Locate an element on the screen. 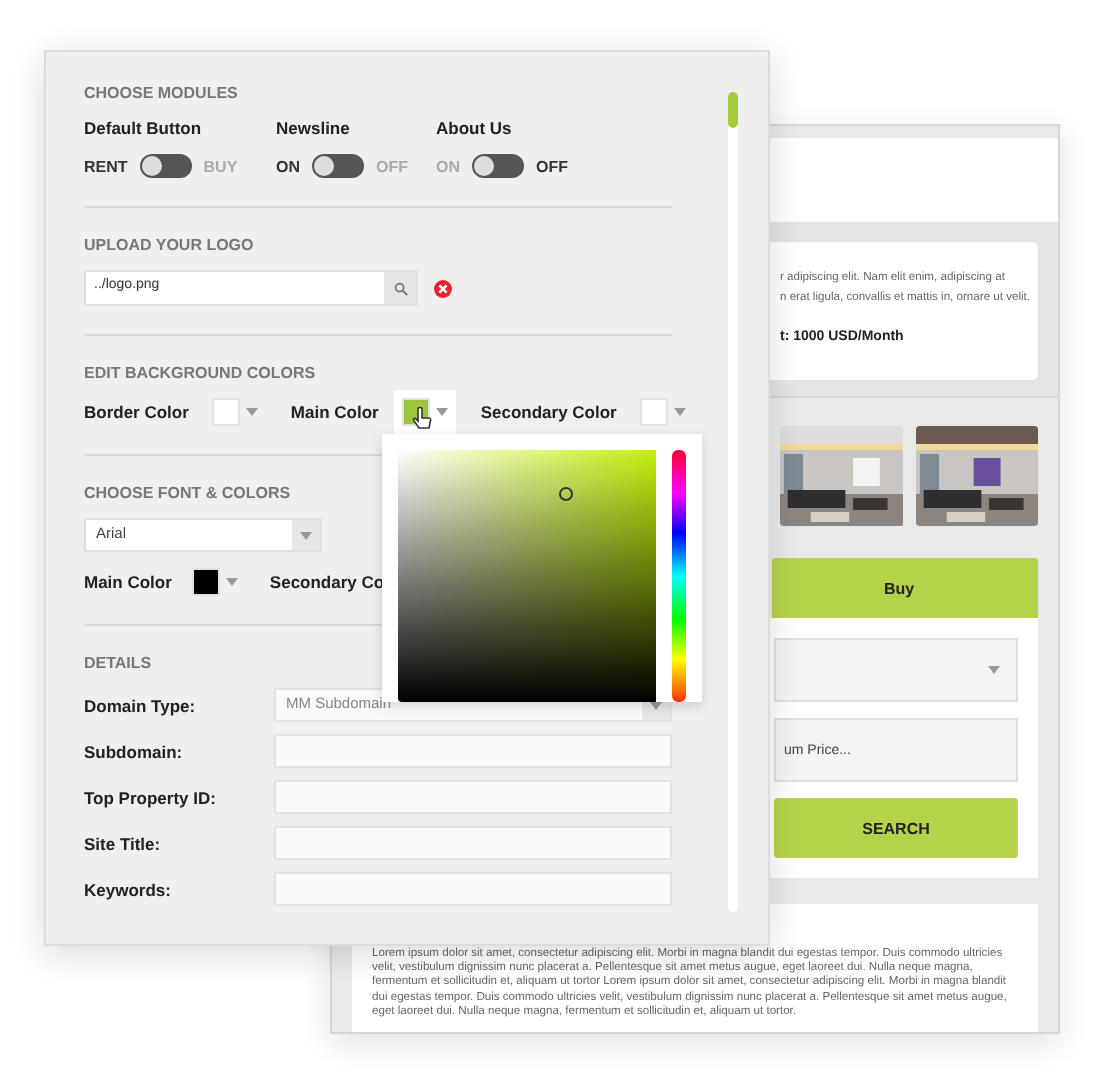  field-label: Site Title: is located at coordinates (123, 843).